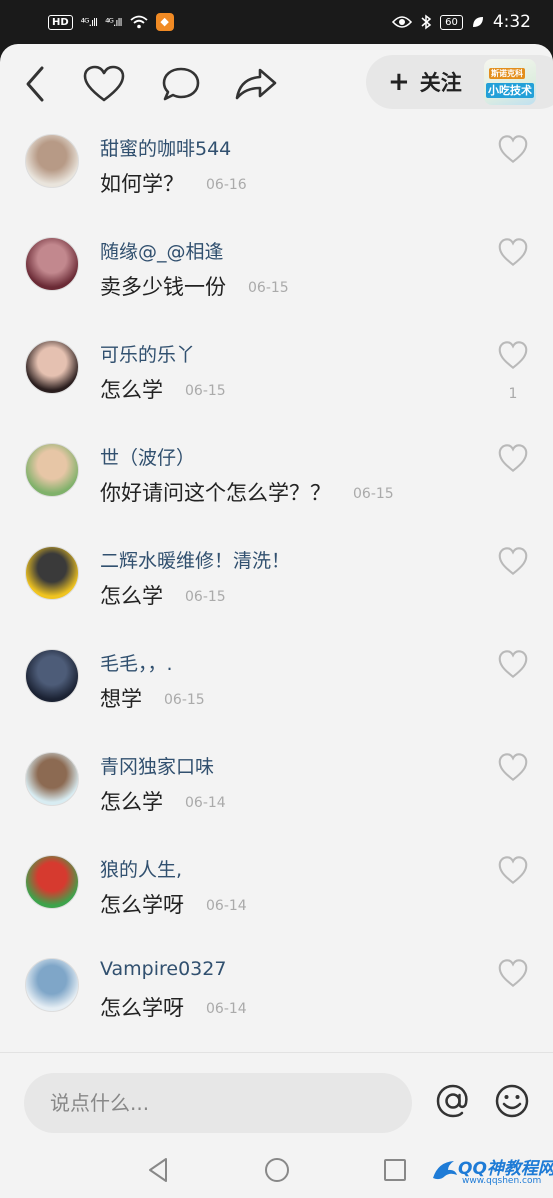 The height and width of the screenshot is (1198, 553). Describe the element at coordinates (276, 173) in the screenshot. I see `comment-item: 甜蜜的咖啡544 如何学？ 06-16` at that location.